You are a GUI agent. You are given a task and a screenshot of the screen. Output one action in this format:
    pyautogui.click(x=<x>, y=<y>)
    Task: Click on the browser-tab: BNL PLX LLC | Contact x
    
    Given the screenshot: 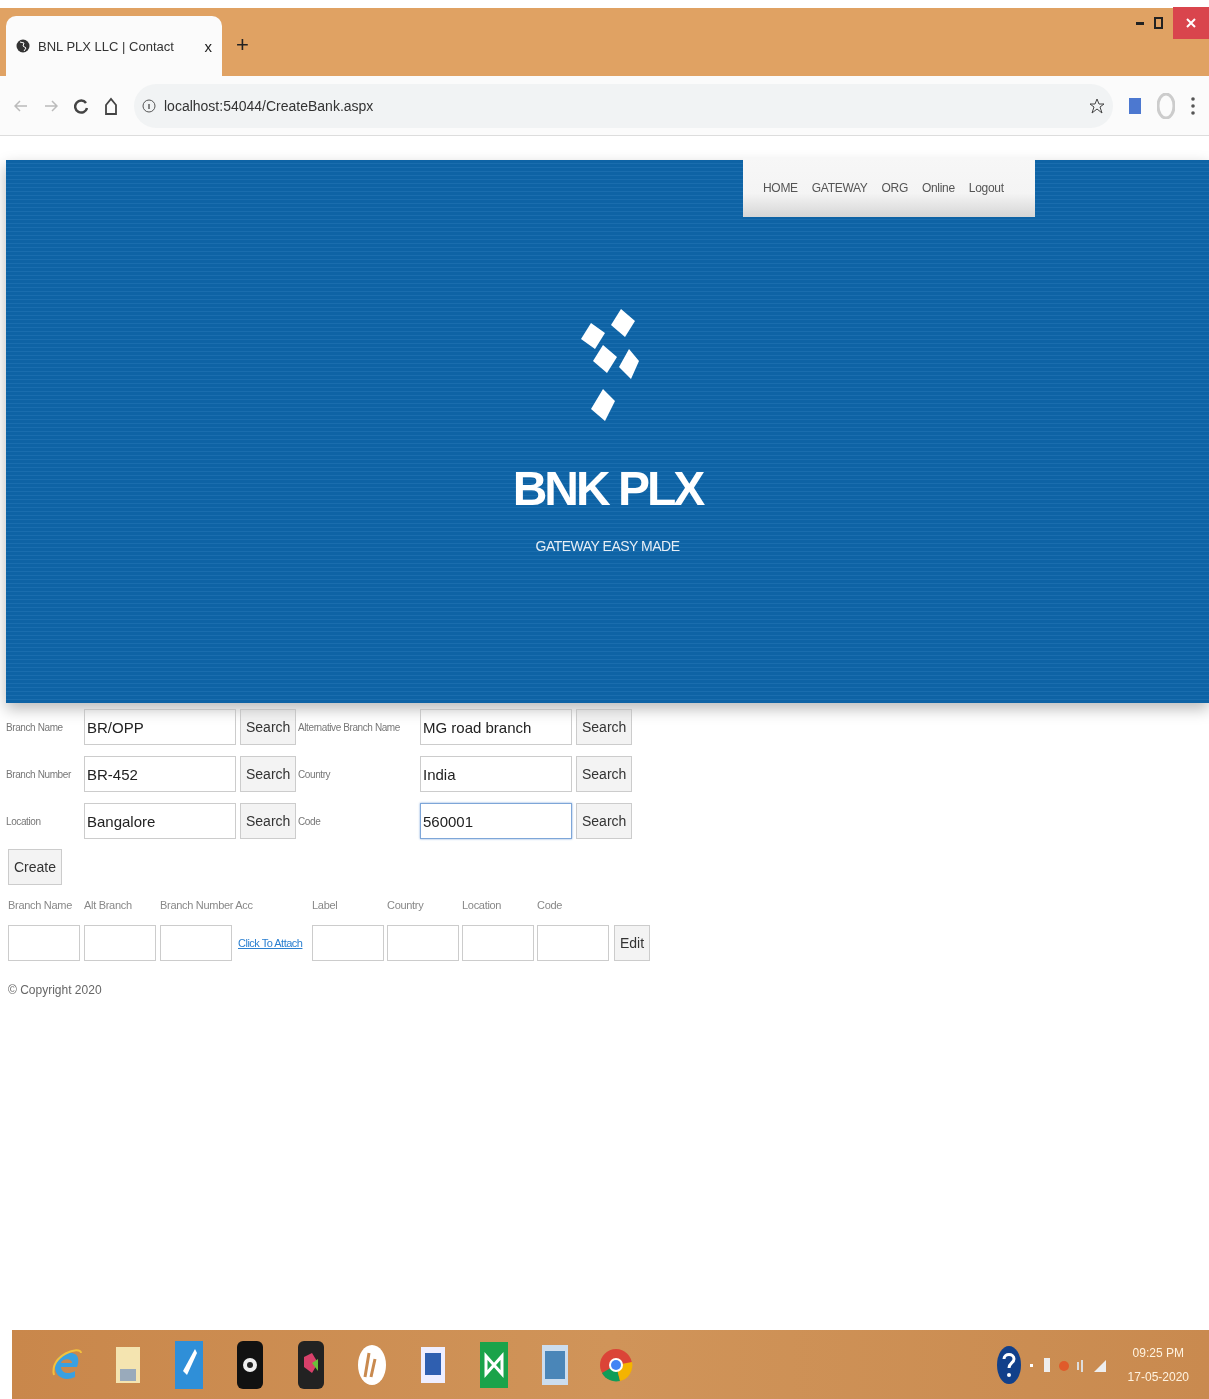 What is the action you would take?
    pyautogui.click(x=114, y=46)
    